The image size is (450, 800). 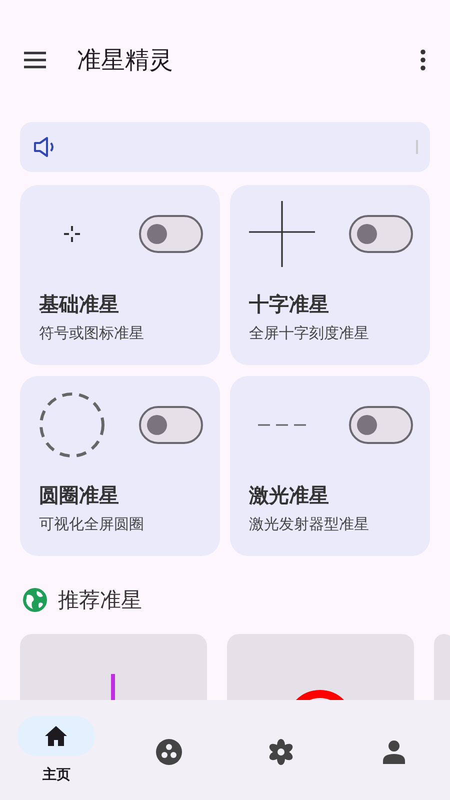 What do you see at coordinates (417, 147) in the screenshot?
I see `scroll-mark-icon` at bounding box center [417, 147].